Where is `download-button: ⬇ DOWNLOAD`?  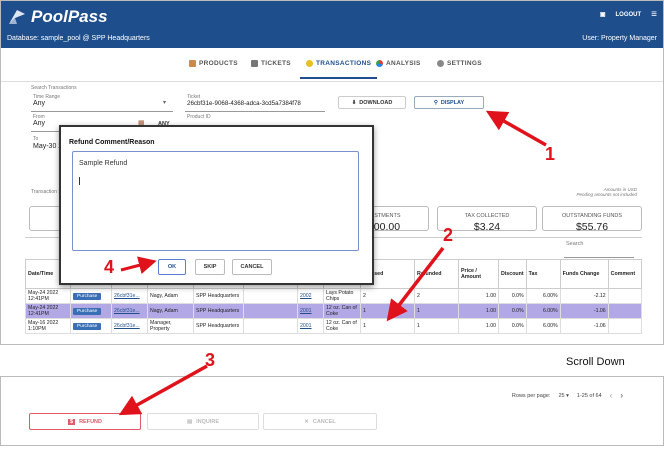
download-button: ⬇ DOWNLOAD is located at coordinates (372, 102).